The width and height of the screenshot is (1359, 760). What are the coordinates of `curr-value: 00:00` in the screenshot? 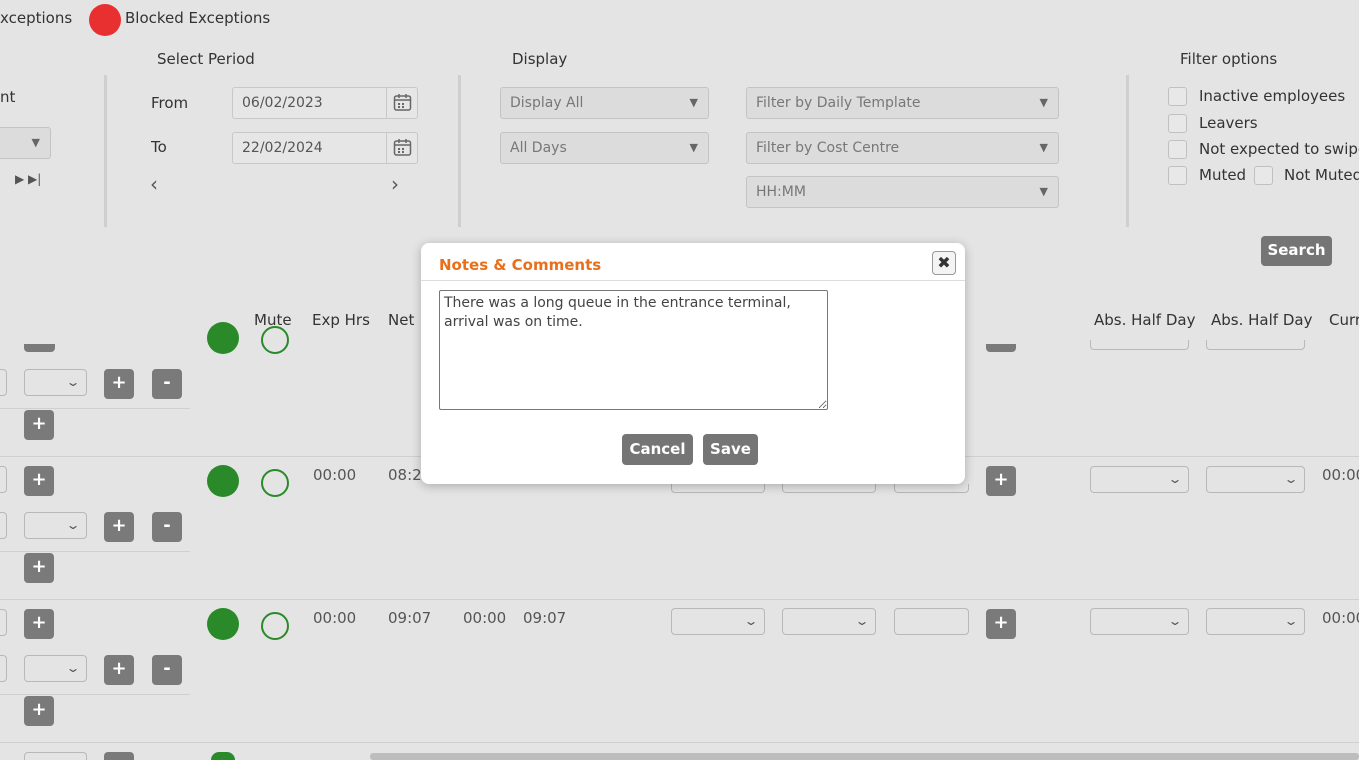 It's located at (1340, 475).